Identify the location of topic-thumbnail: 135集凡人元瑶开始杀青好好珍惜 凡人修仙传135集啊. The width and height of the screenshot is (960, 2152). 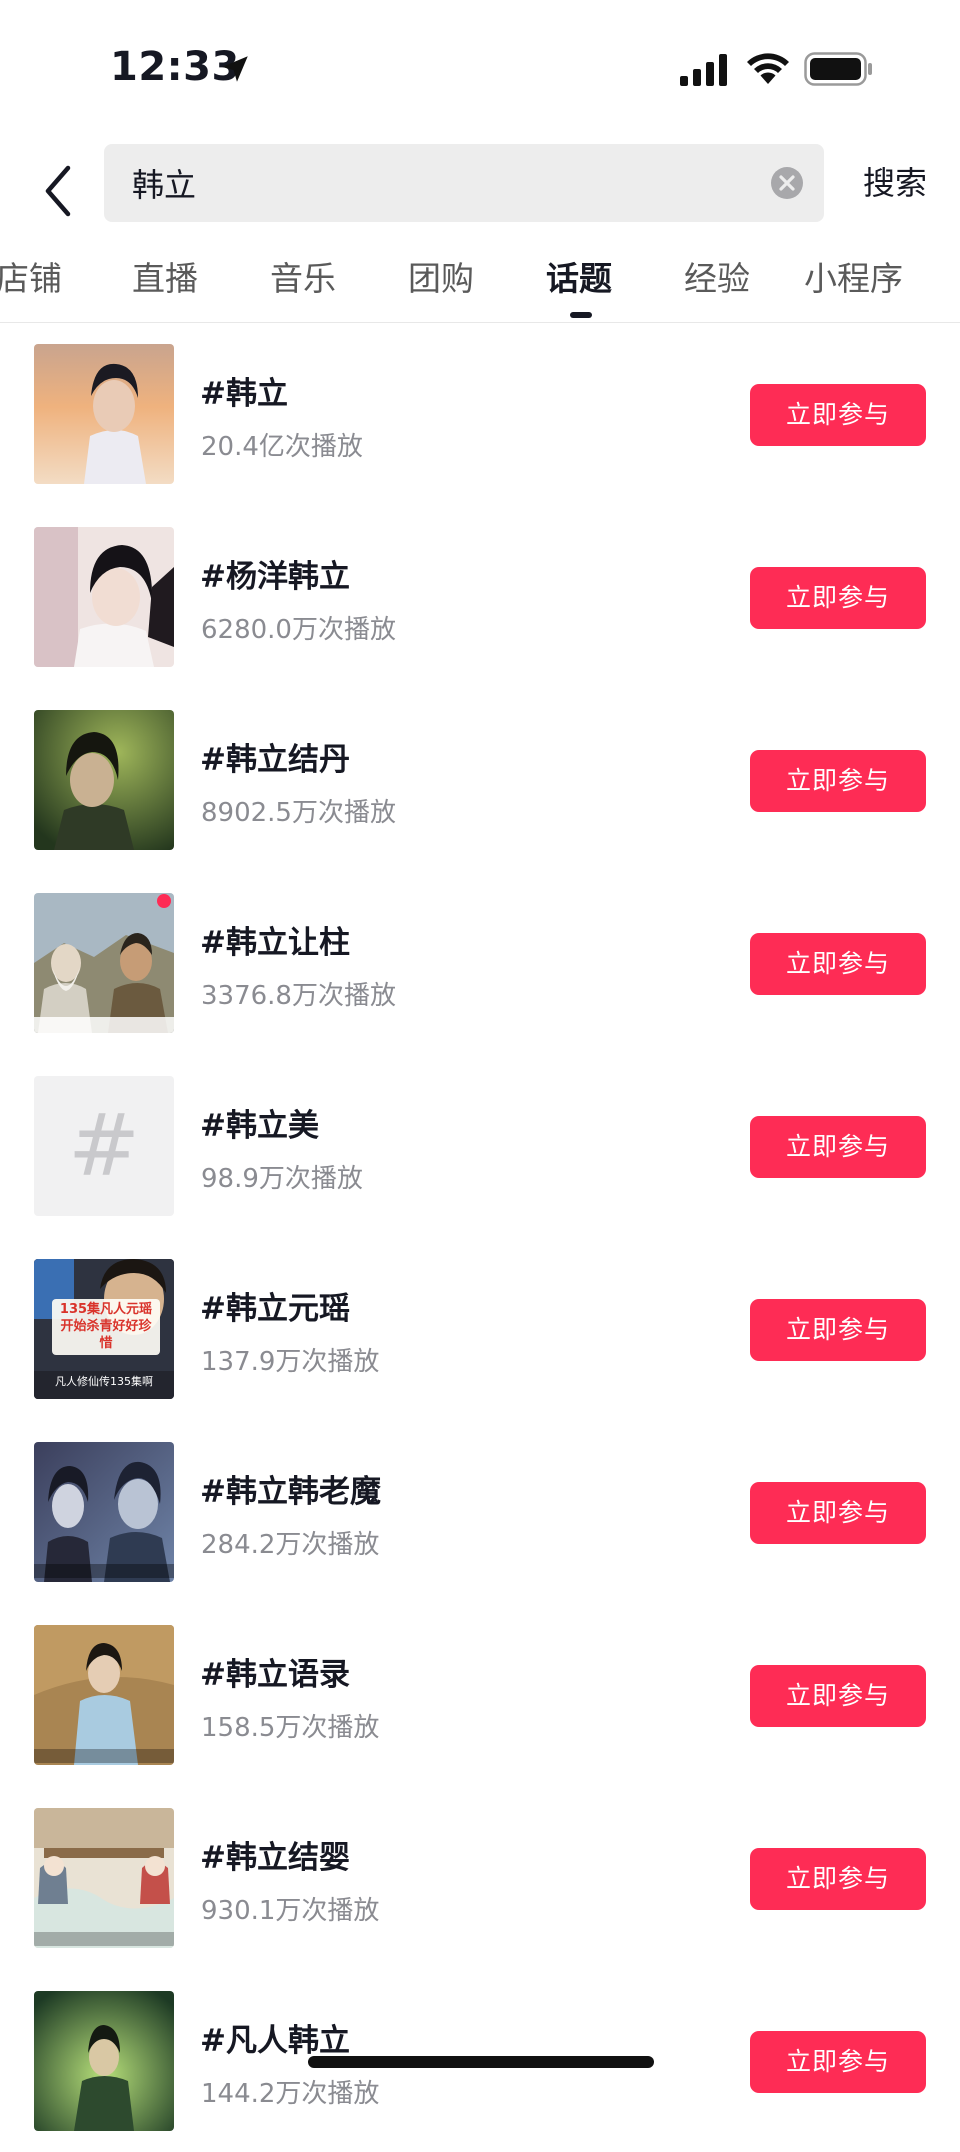
(104, 1329).